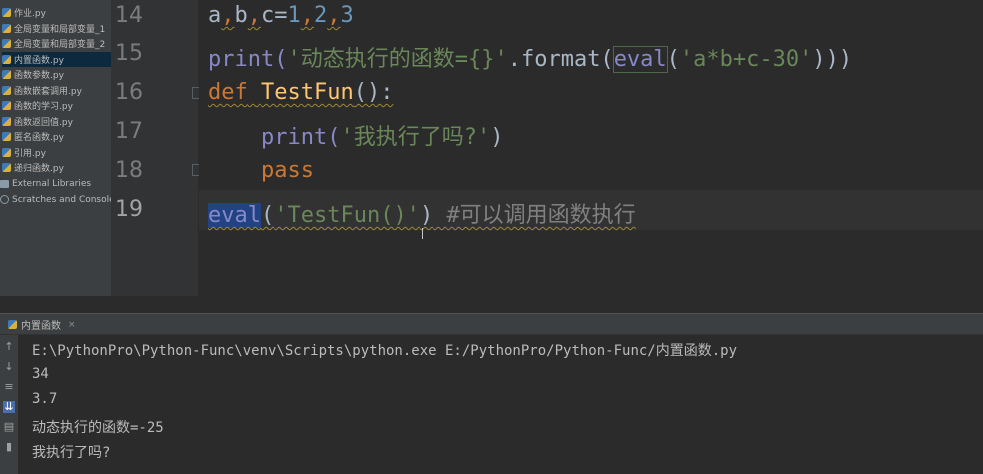  Describe the element at coordinates (129, 15) in the screenshot. I see `line-number: 14` at that location.